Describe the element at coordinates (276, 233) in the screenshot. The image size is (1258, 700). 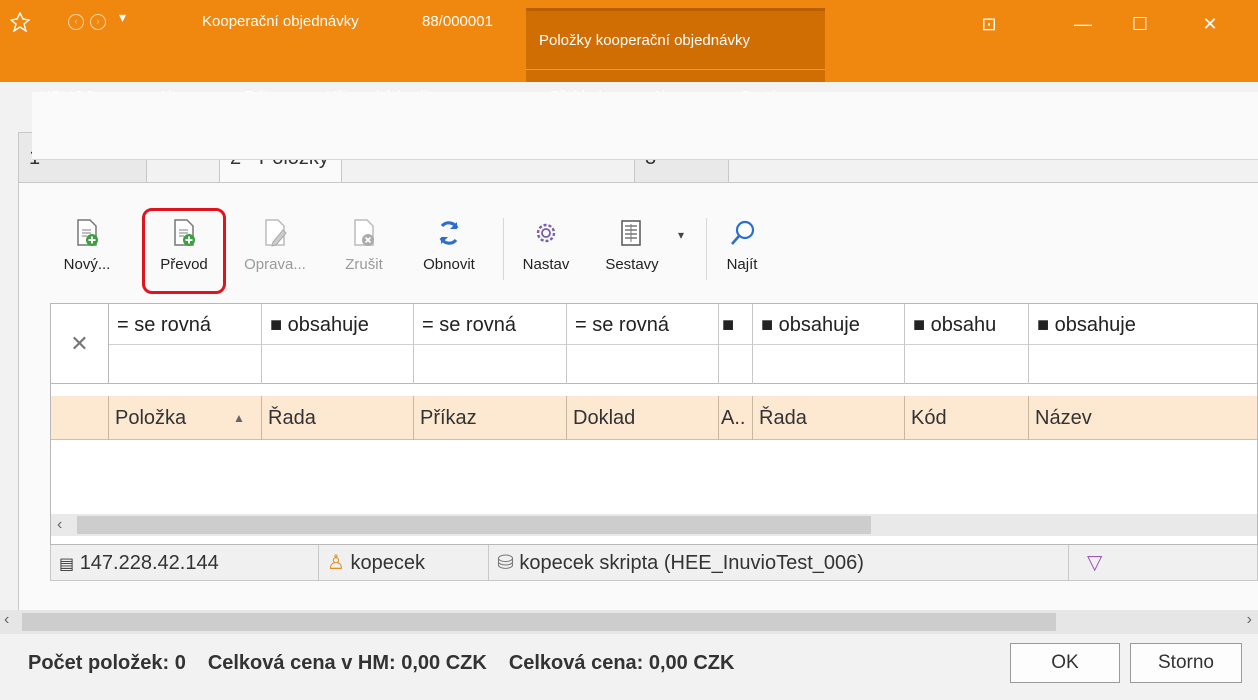
I see `edit-document-icon` at that location.